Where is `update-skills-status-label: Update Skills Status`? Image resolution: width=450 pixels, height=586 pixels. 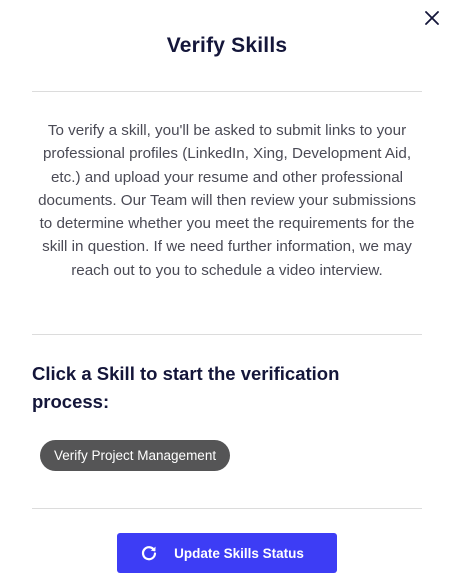 update-skills-status-label: Update Skills Status is located at coordinates (239, 553).